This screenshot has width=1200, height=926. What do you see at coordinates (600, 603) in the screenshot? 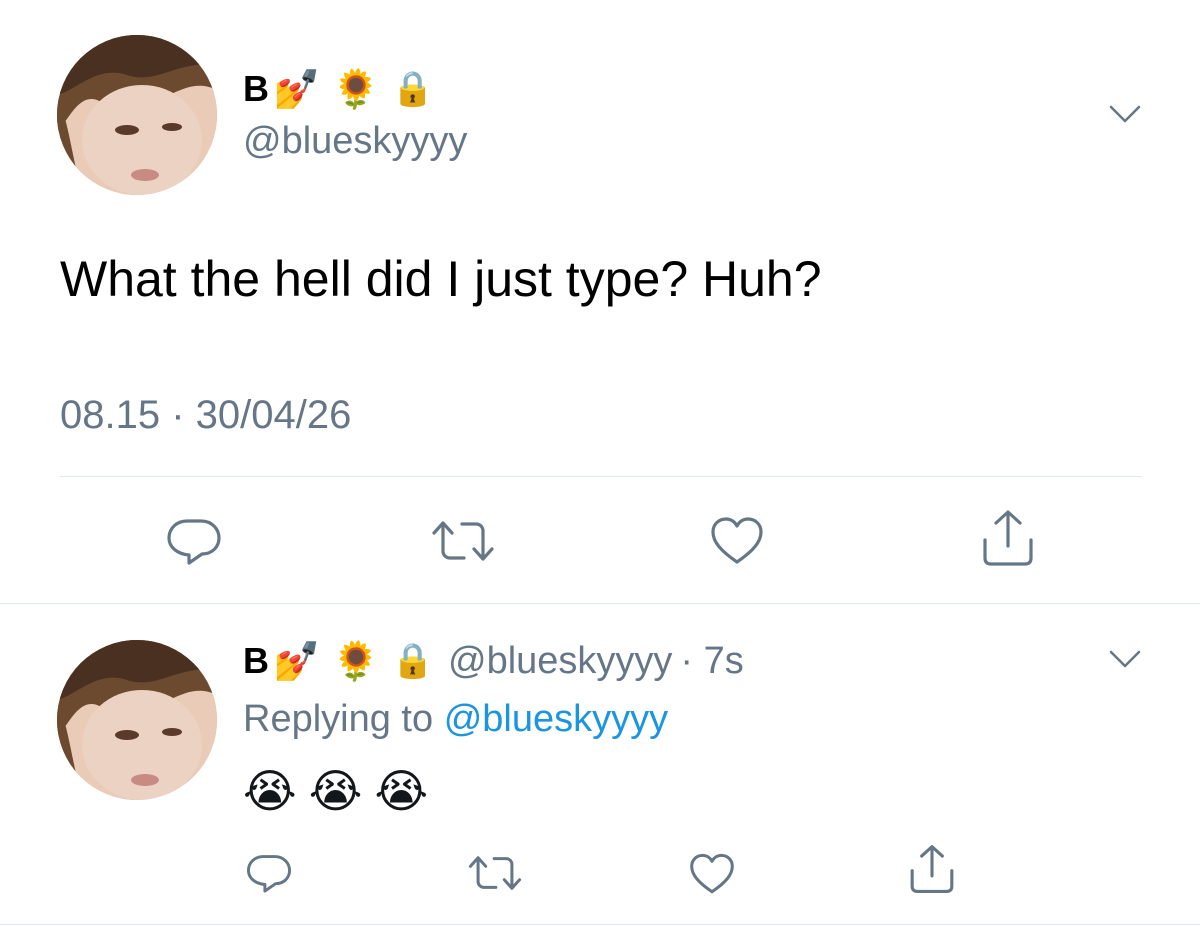
I see `tweet-separator` at bounding box center [600, 603].